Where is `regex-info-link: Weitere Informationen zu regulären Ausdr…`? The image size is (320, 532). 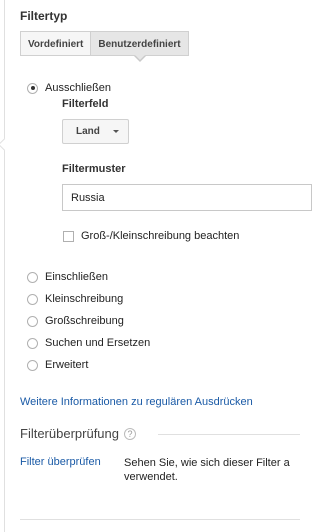 regex-info-link: Weitere Informationen zu regulären Ausdr… is located at coordinates (136, 402).